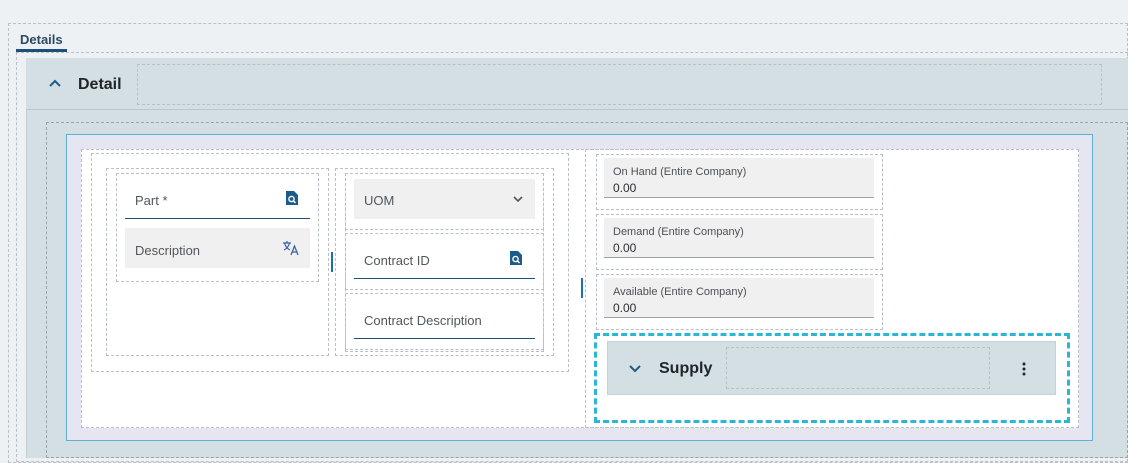 The width and height of the screenshot is (1128, 463). What do you see at coordinates (444, 199) in the screenshot?
I see `uom-select: UOM` at bounding box center [444, 199].